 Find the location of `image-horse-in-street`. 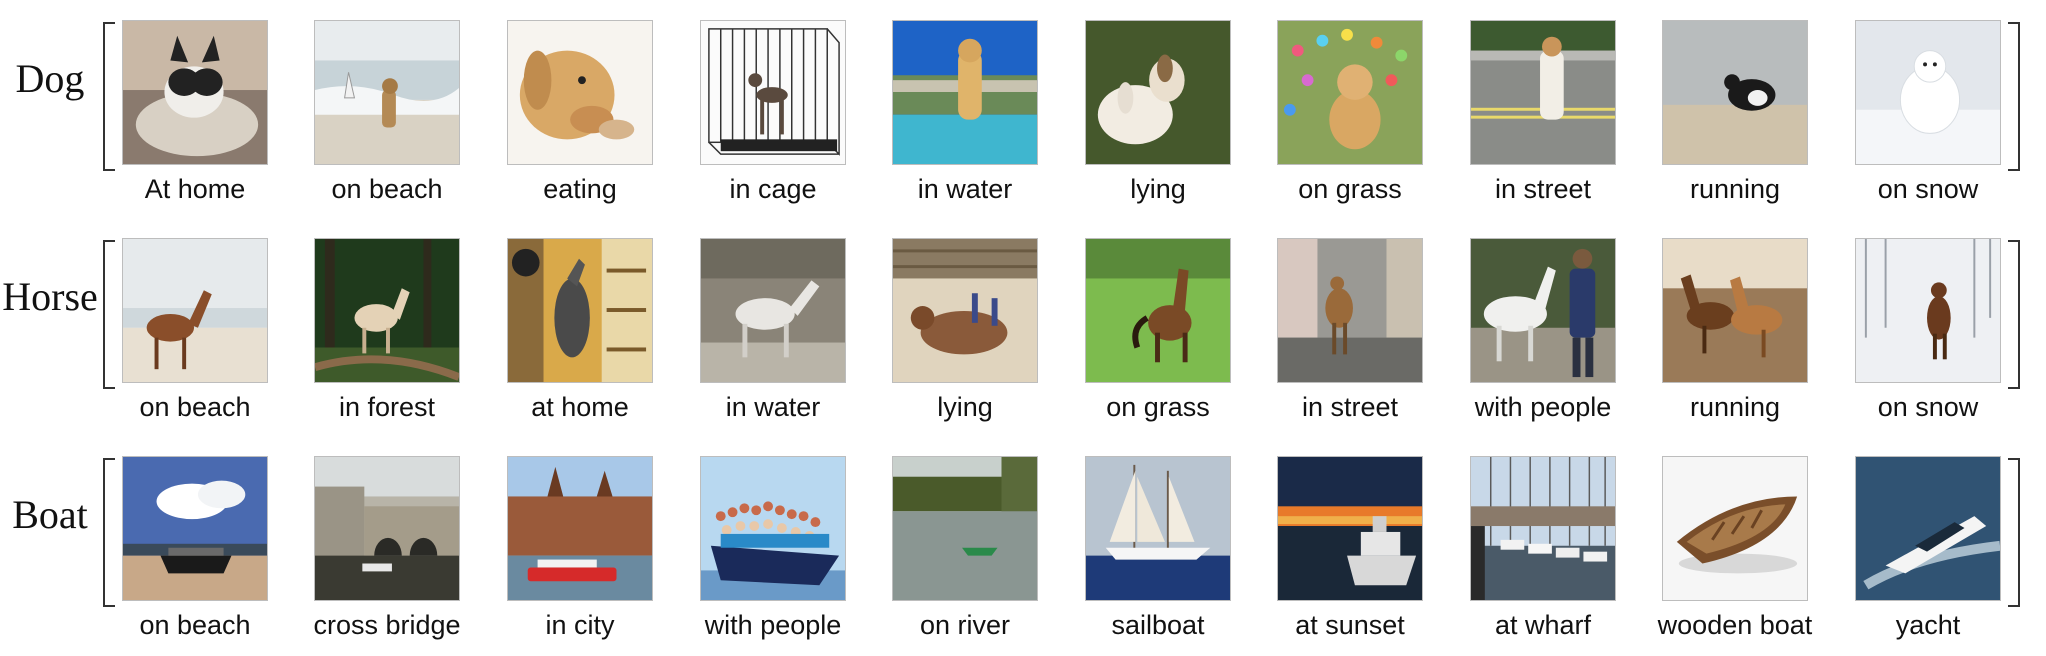

image-horse-in-street is located at coordinates (1350, 310).